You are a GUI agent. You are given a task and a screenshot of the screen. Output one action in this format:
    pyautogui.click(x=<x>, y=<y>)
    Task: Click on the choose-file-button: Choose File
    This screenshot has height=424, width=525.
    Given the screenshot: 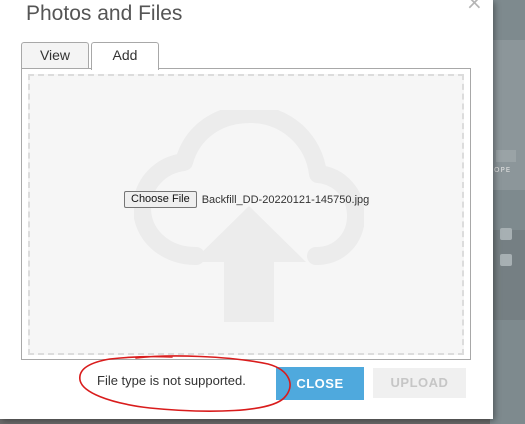 What is the action you would take?
    pyautogui.click(x=160, y=199)
    